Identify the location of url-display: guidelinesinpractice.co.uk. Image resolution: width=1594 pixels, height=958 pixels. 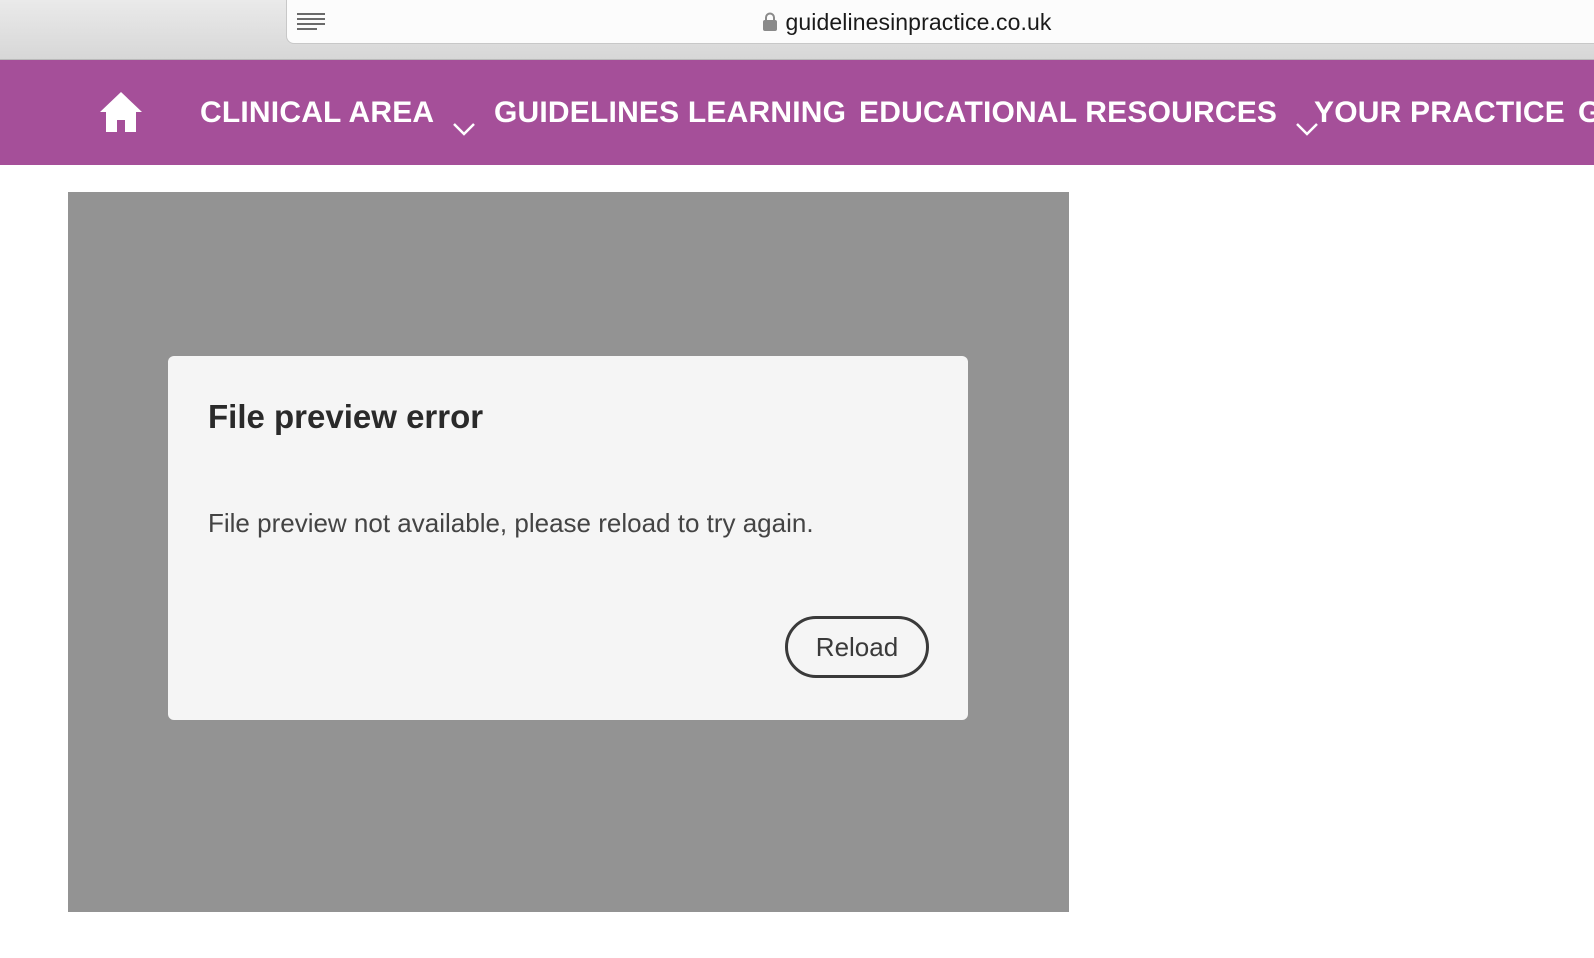
(940, 22).